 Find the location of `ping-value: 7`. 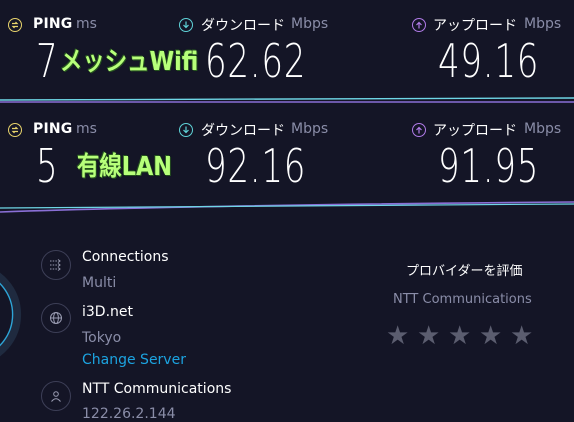

ping-value: 7 is located at coordinates (47, 61).